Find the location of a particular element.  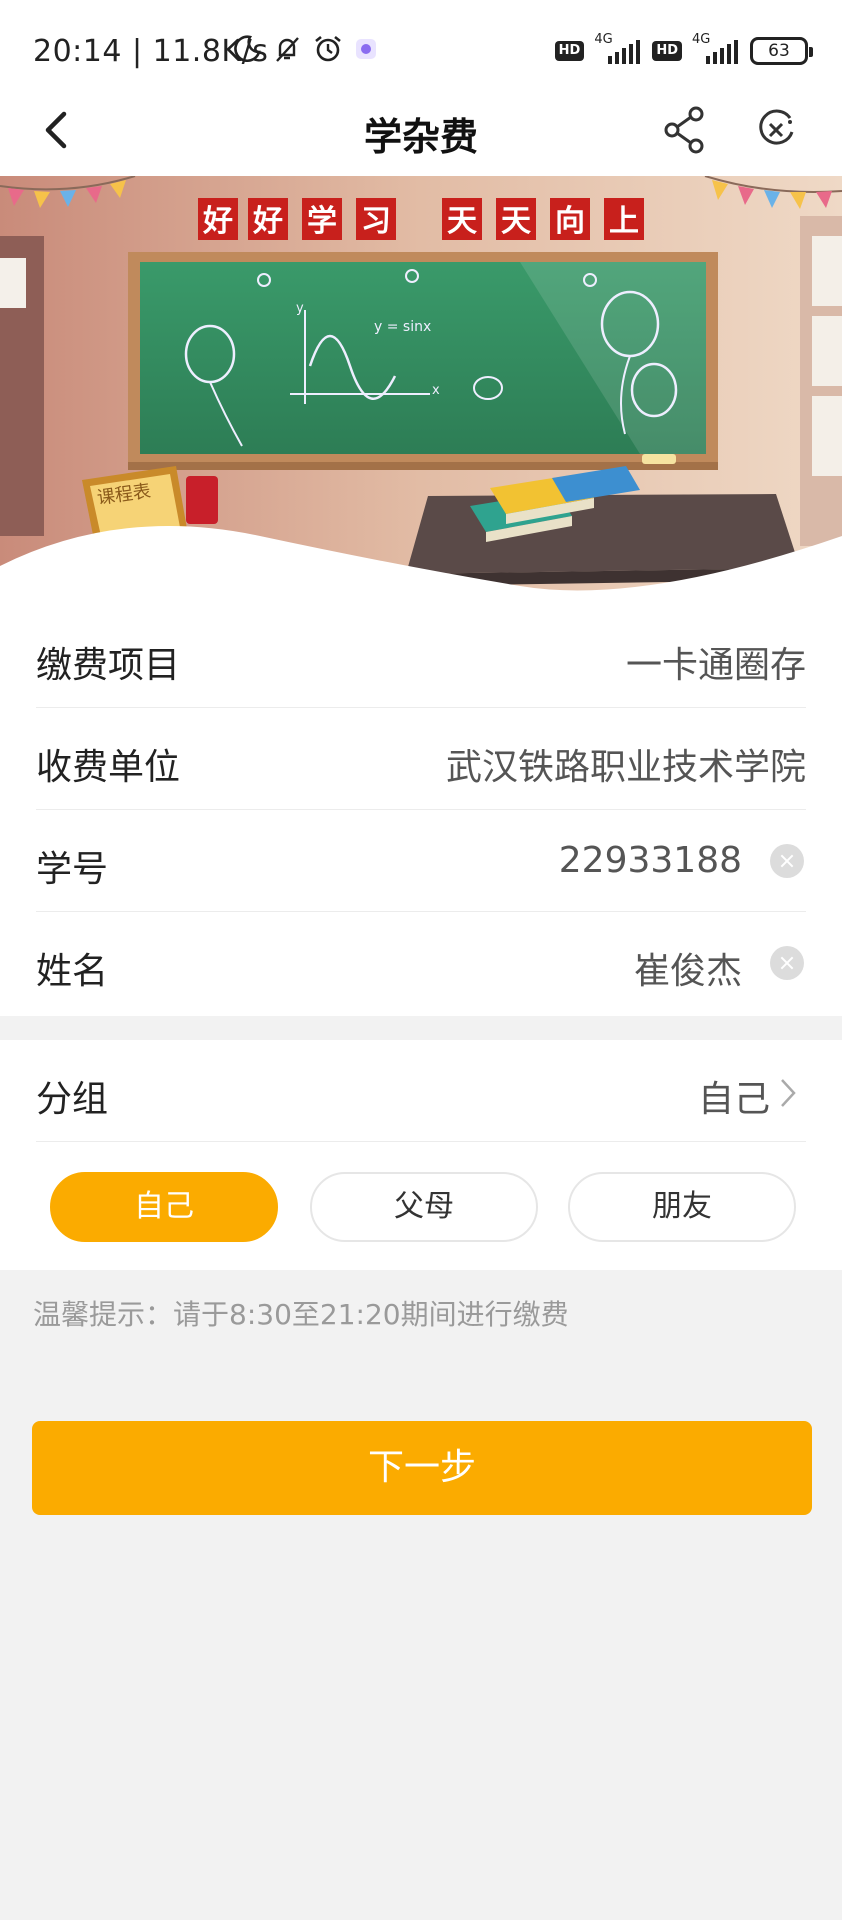

chevron-right-icon is located at coordinates (788, 1093).